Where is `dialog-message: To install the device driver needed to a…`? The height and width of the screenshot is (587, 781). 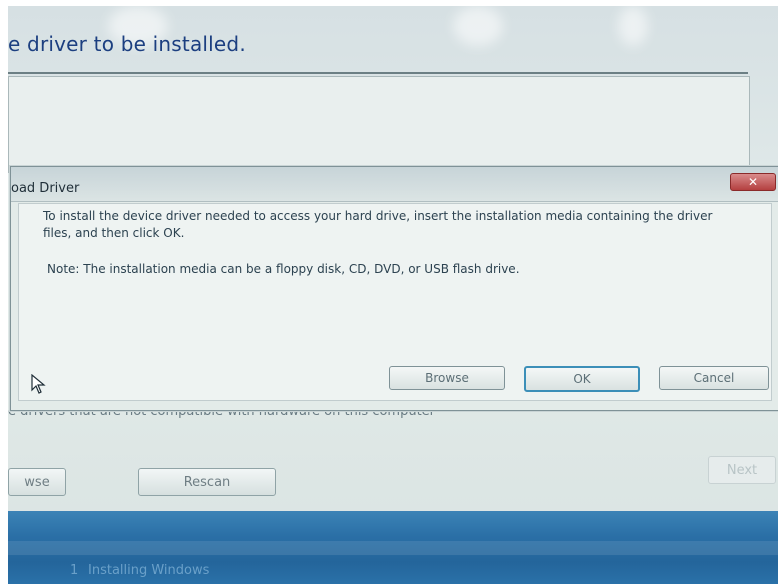
dialog-message: To install the device driver needed to a… is located at coordinates (378, 224).